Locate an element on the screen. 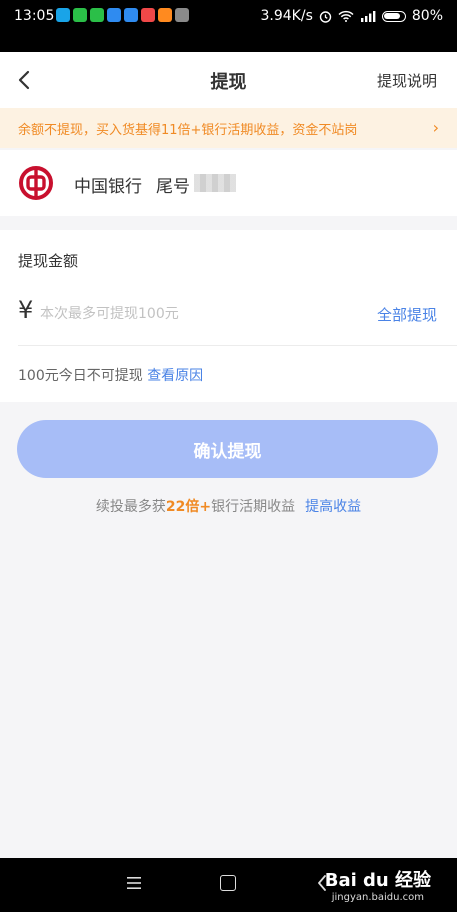 Image resolution: width=457 pixels, height=912 pixels. battery-icon is located at coordinates (393, 16).